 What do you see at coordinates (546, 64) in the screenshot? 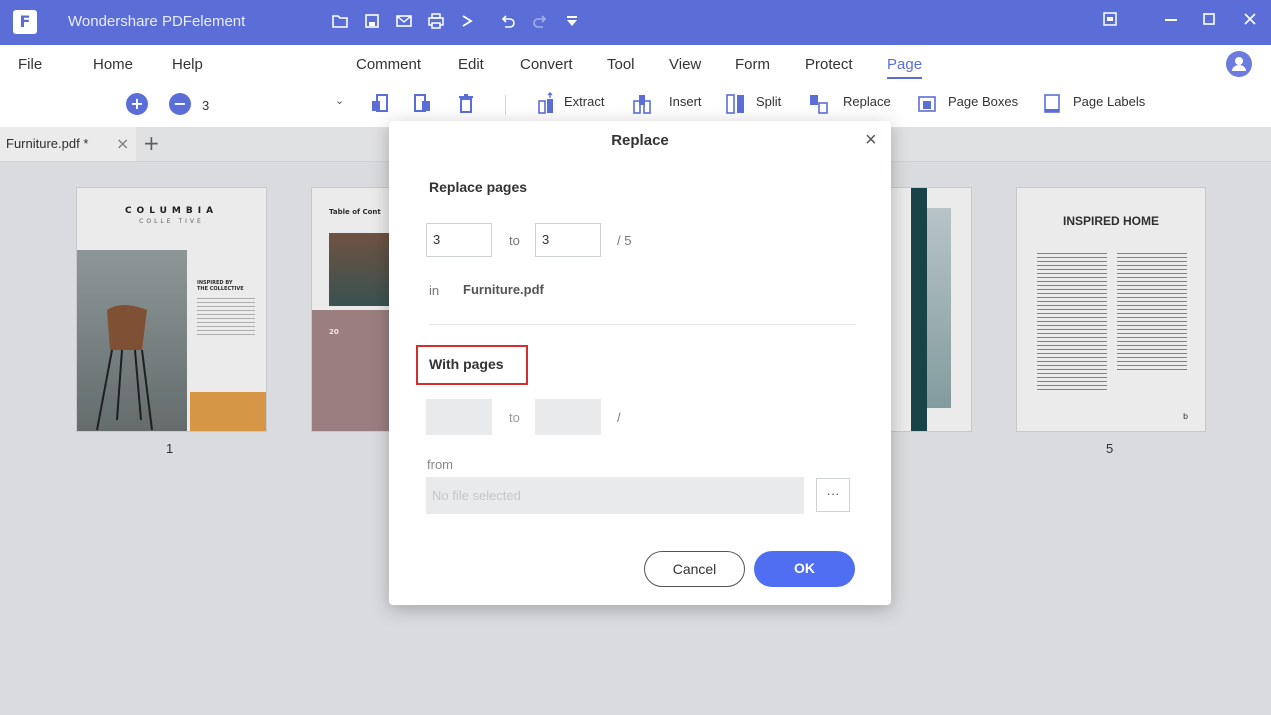
I see `menu-convert: Convert` at bounding box center [546, 64].